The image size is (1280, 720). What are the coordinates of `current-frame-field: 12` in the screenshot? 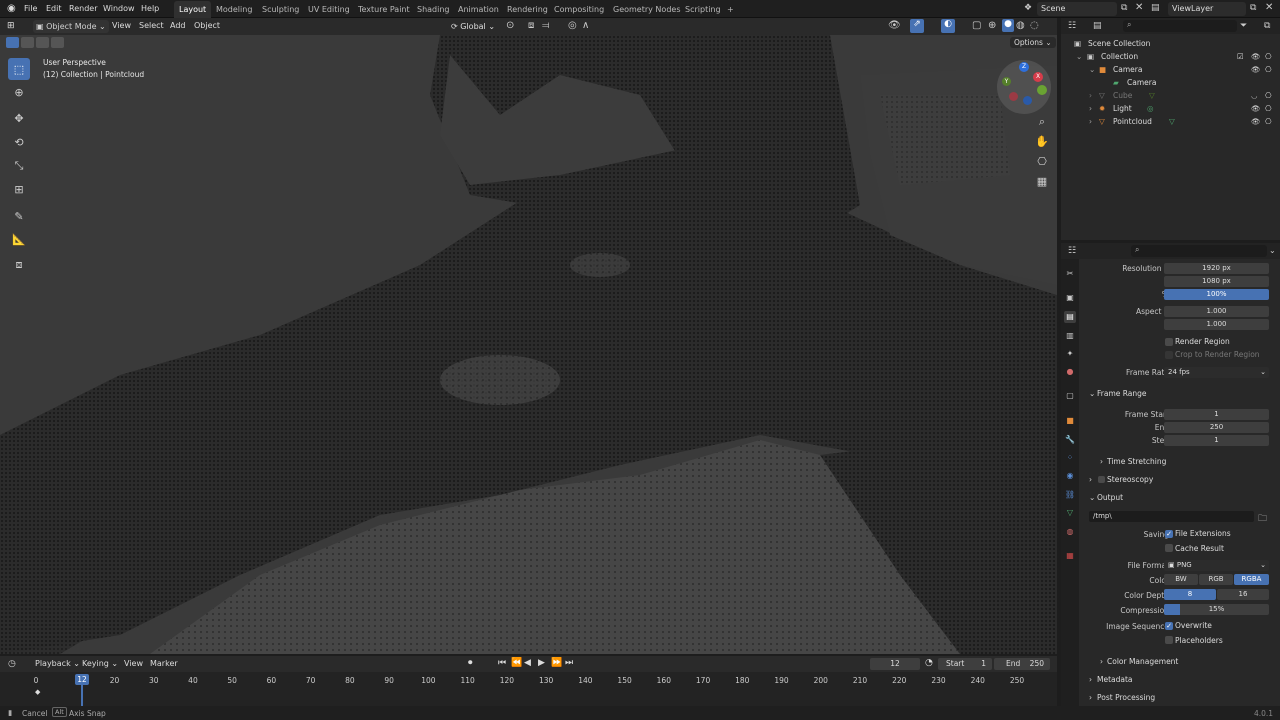 It's located at (895, 664).